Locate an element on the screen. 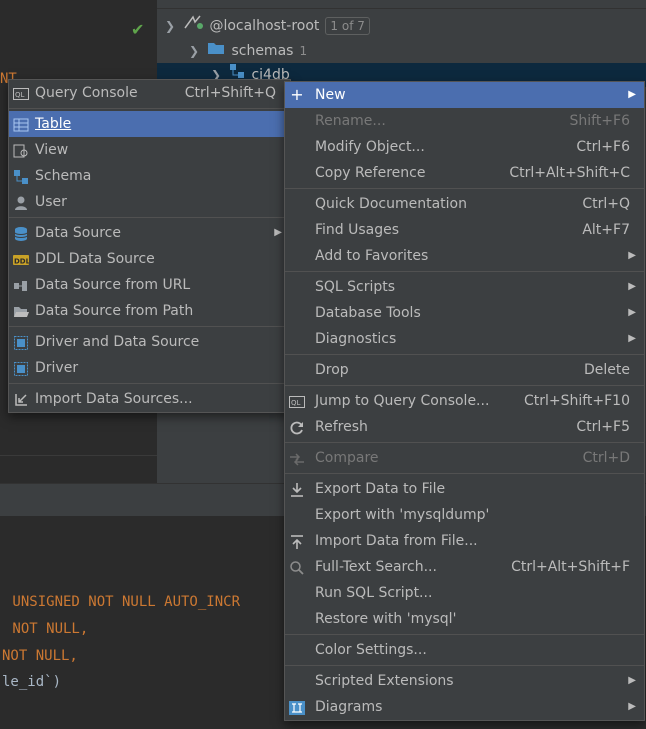 The width and height of the screenshot is (646, 729). refresh-icon is located at coordinates (297, 427).